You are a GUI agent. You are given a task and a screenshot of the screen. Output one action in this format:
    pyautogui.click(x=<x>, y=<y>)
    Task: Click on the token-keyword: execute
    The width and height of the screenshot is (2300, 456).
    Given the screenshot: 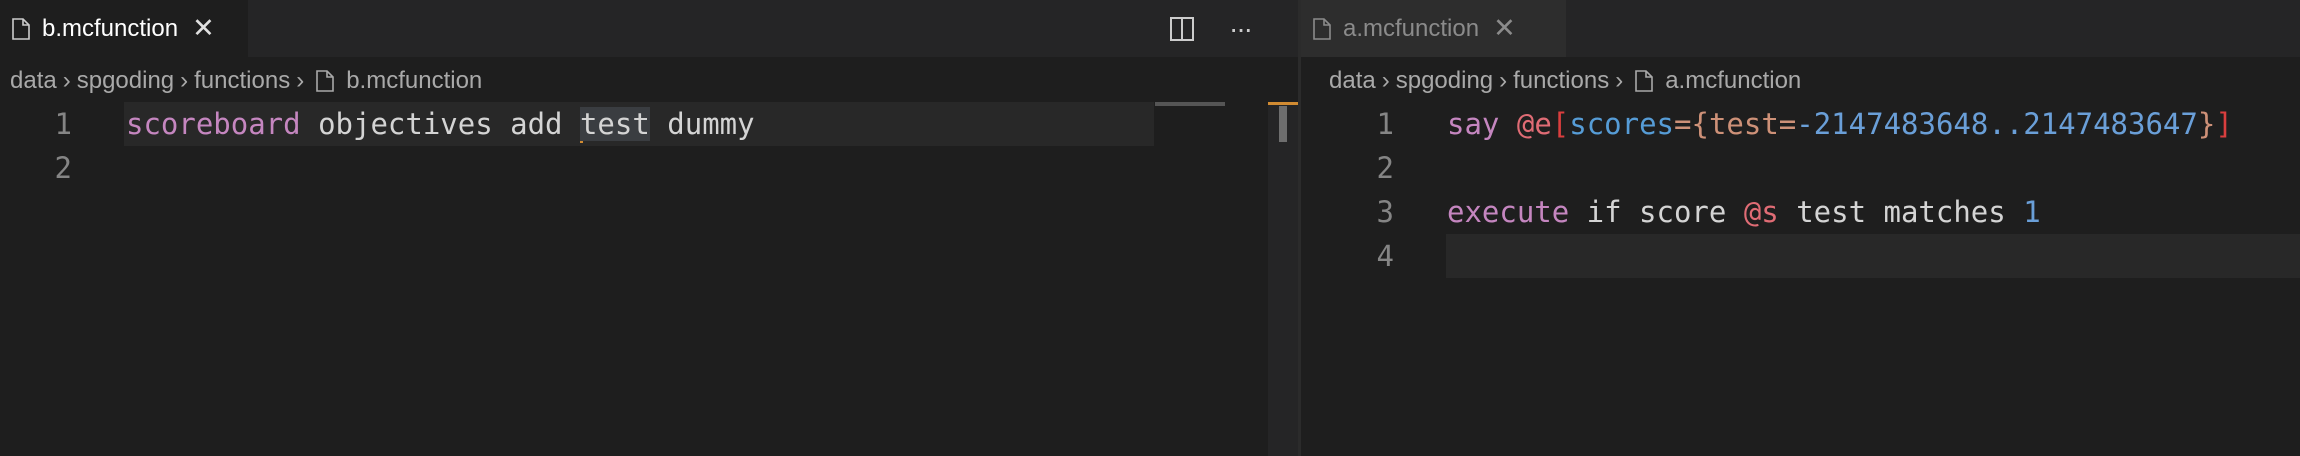 What is the action you would take?
    pyautogui.click(x=1508, y=212)
    